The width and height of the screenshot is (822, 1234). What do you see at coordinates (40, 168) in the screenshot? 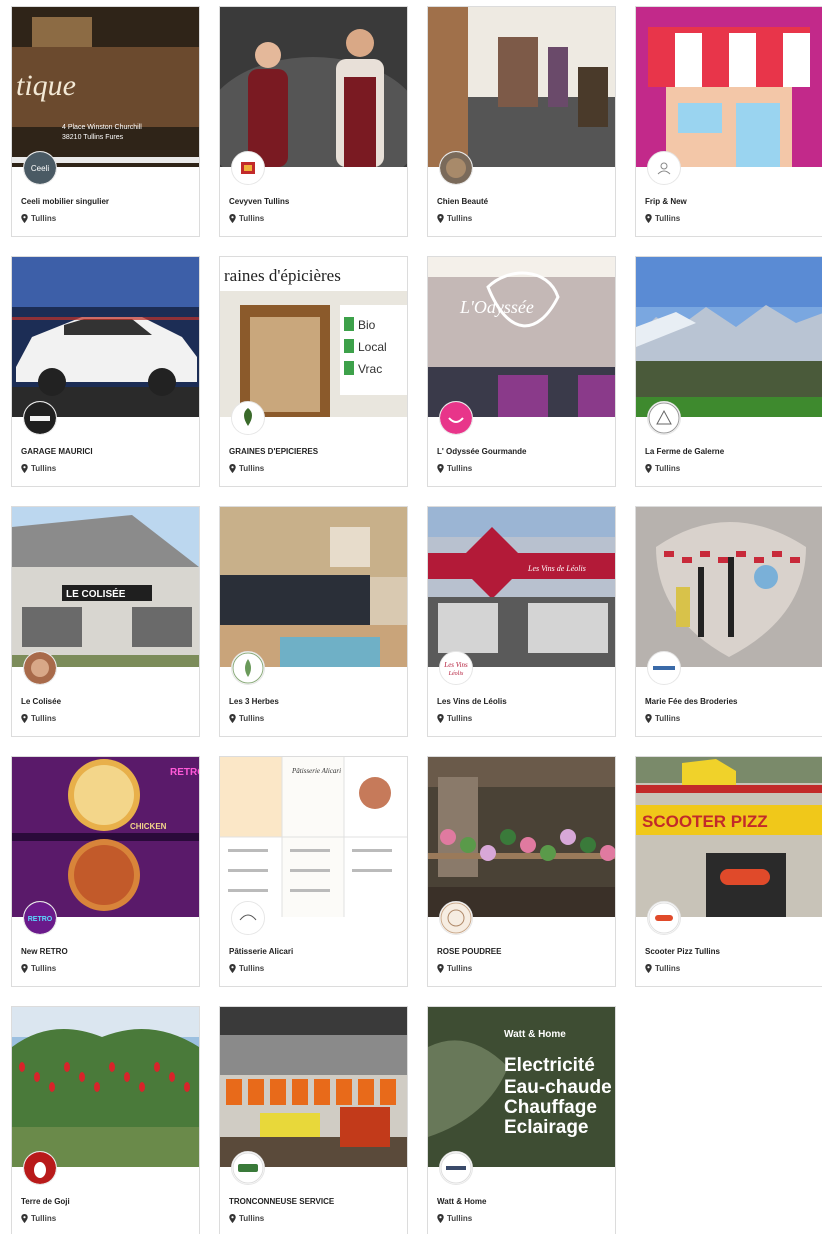
I see `shop-logo: Ceeli` at bounding box center [40, 168].